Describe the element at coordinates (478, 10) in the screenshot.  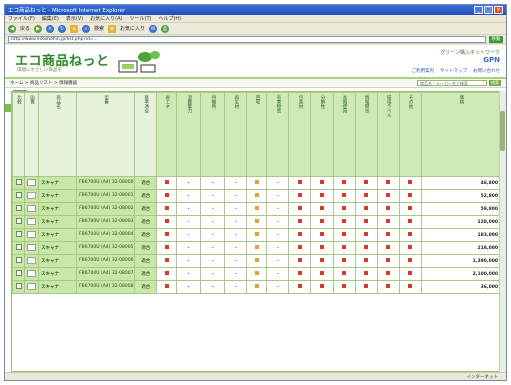
I see `minimize-button: _` at that location.